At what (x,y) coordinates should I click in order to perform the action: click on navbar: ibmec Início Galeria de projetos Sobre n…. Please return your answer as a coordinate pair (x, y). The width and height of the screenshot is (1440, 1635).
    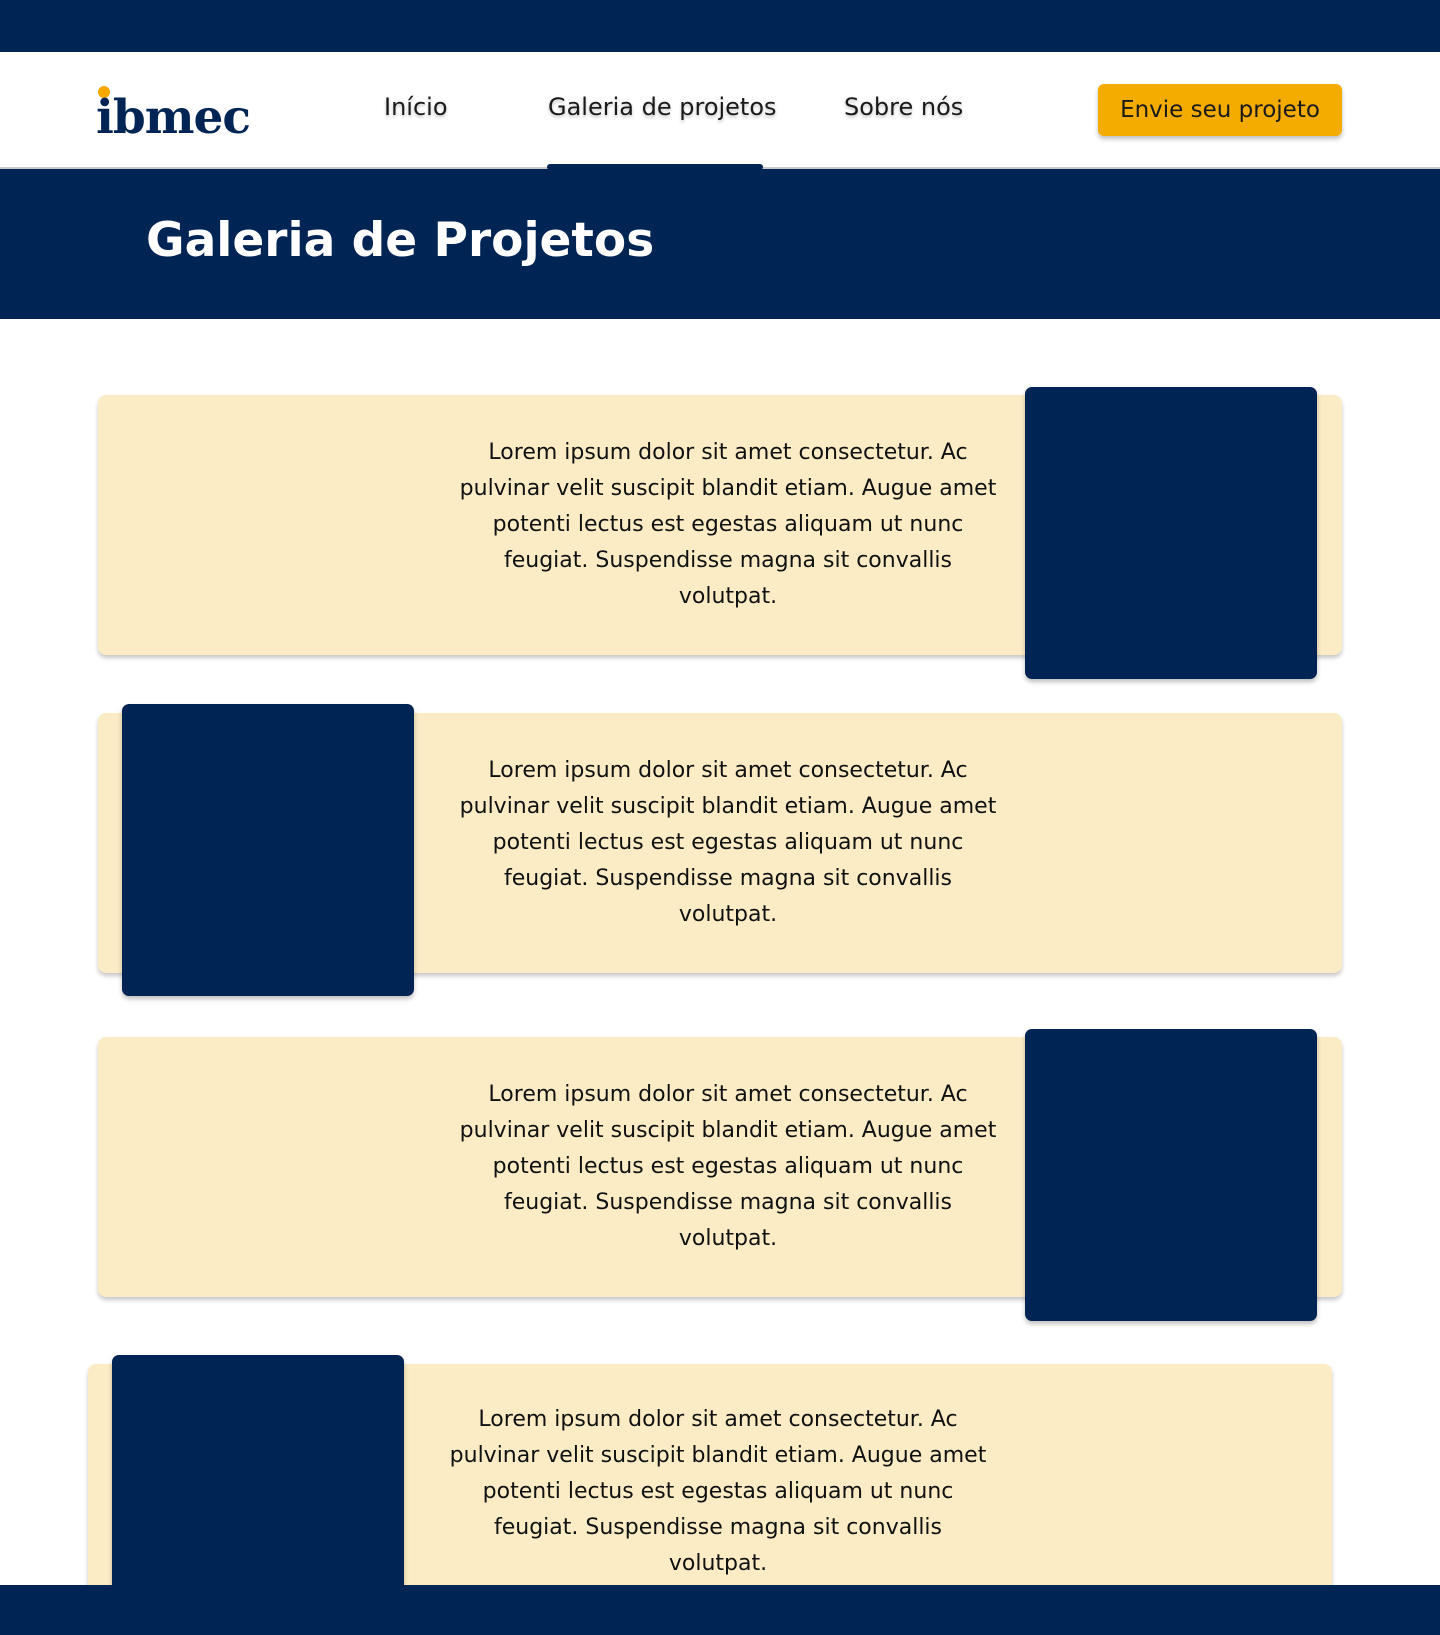
    Looking at the image, I should click on (720, 111).